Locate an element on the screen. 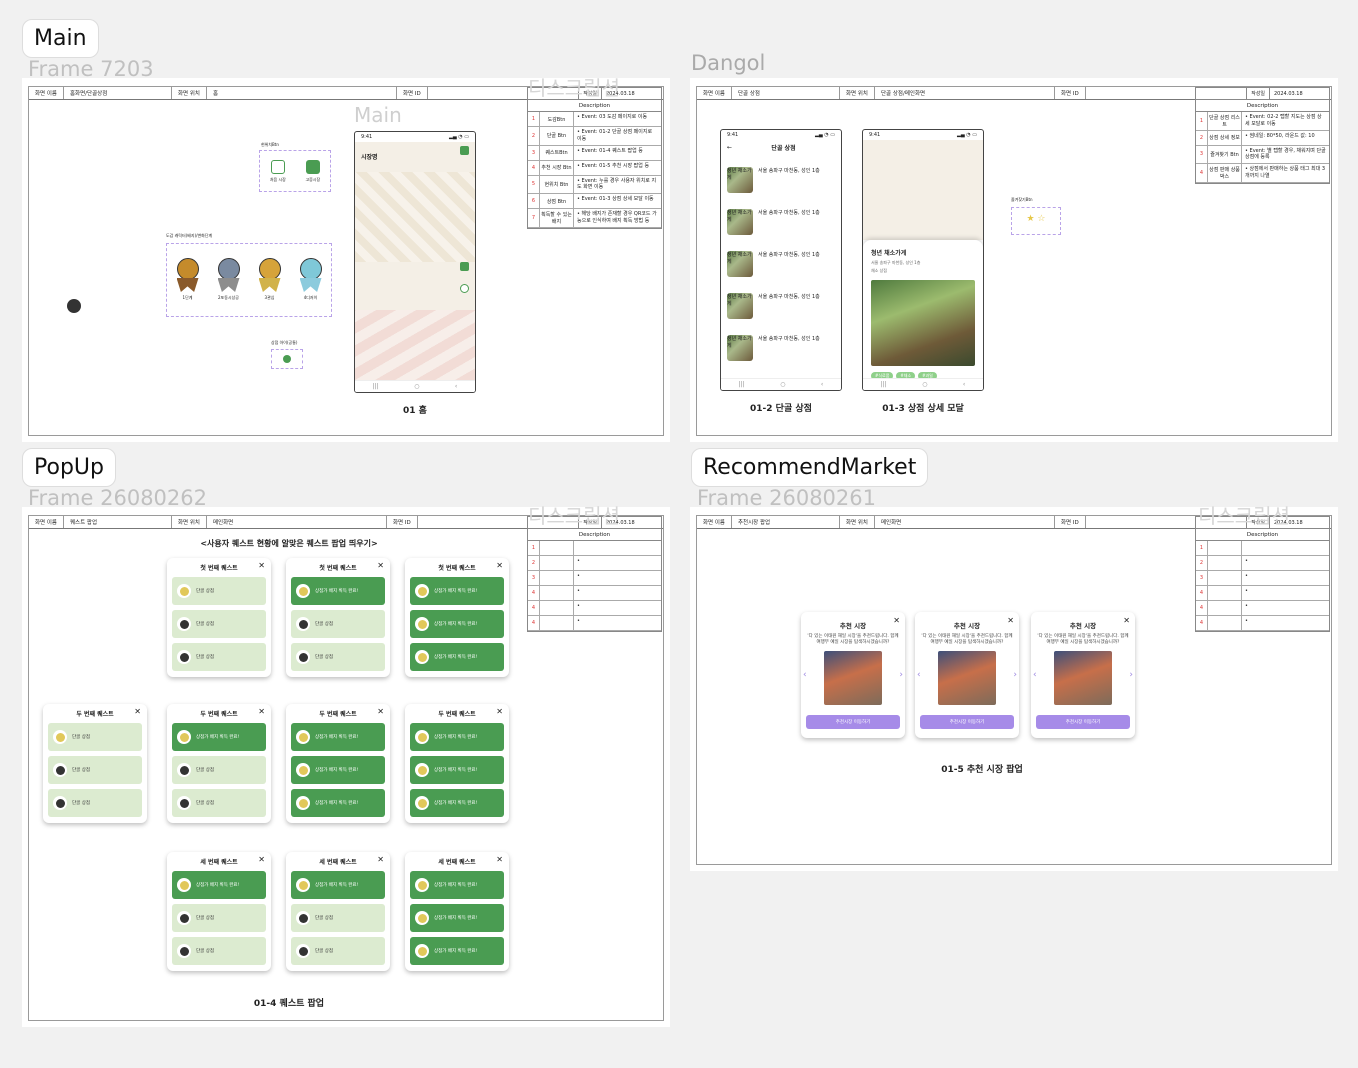 This screenshot has width=1358, height=1068. store-photo is located at coordinates (923, 323).